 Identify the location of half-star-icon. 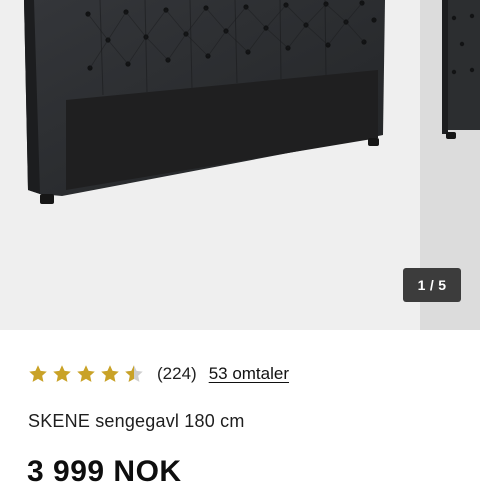
(134, 373).